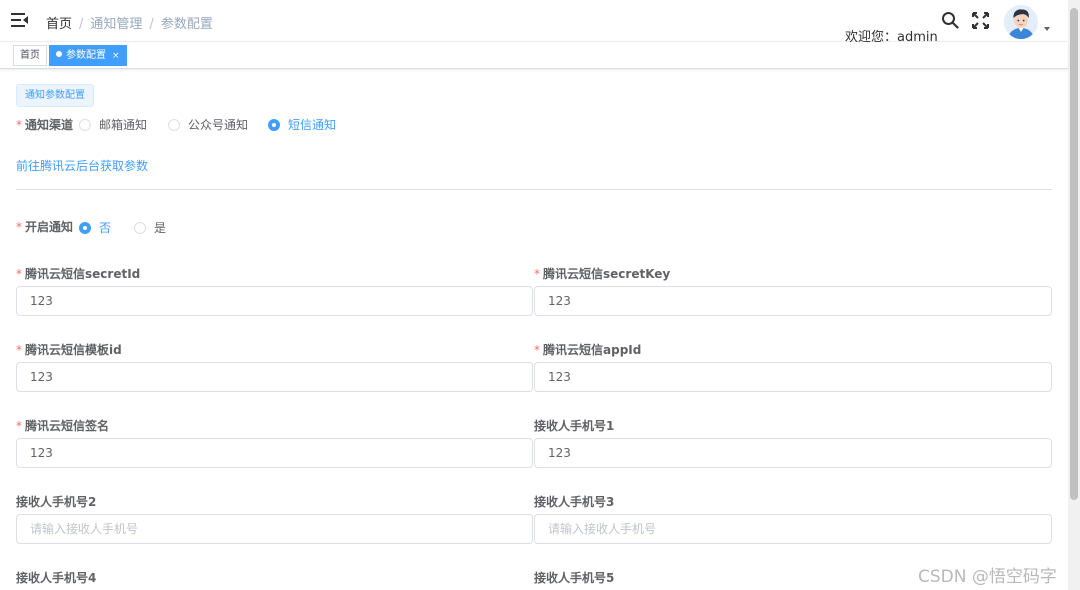  What do you see at coordinates (1074, 254) in the screenshot?
I see `scrollbar-thumb` at bounding box center [1074, 254].